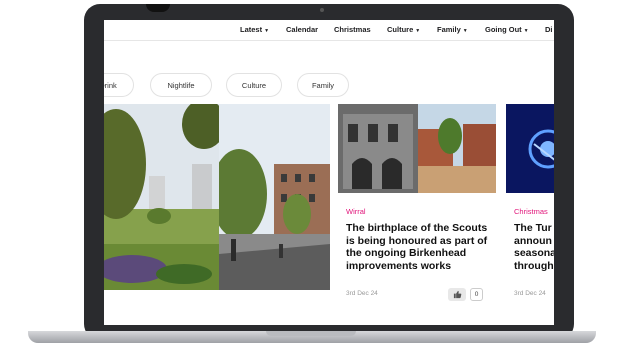 The image size is (619, 349). I want to click on chip-label: Nightlife, so click(181, 85).